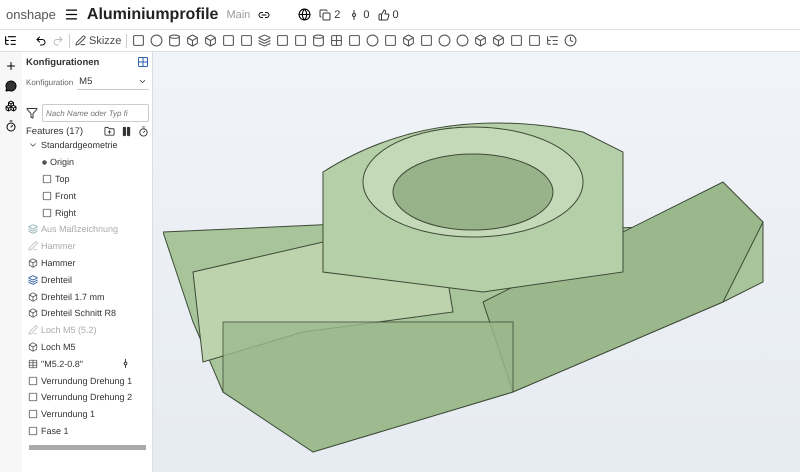 The width and height of the screenshot is (800, 472). What do you see at coordinates (87, 363) in the screenshot?
I see `feature-item: "M5.2-0.8"` at bounding box center [87, 363].